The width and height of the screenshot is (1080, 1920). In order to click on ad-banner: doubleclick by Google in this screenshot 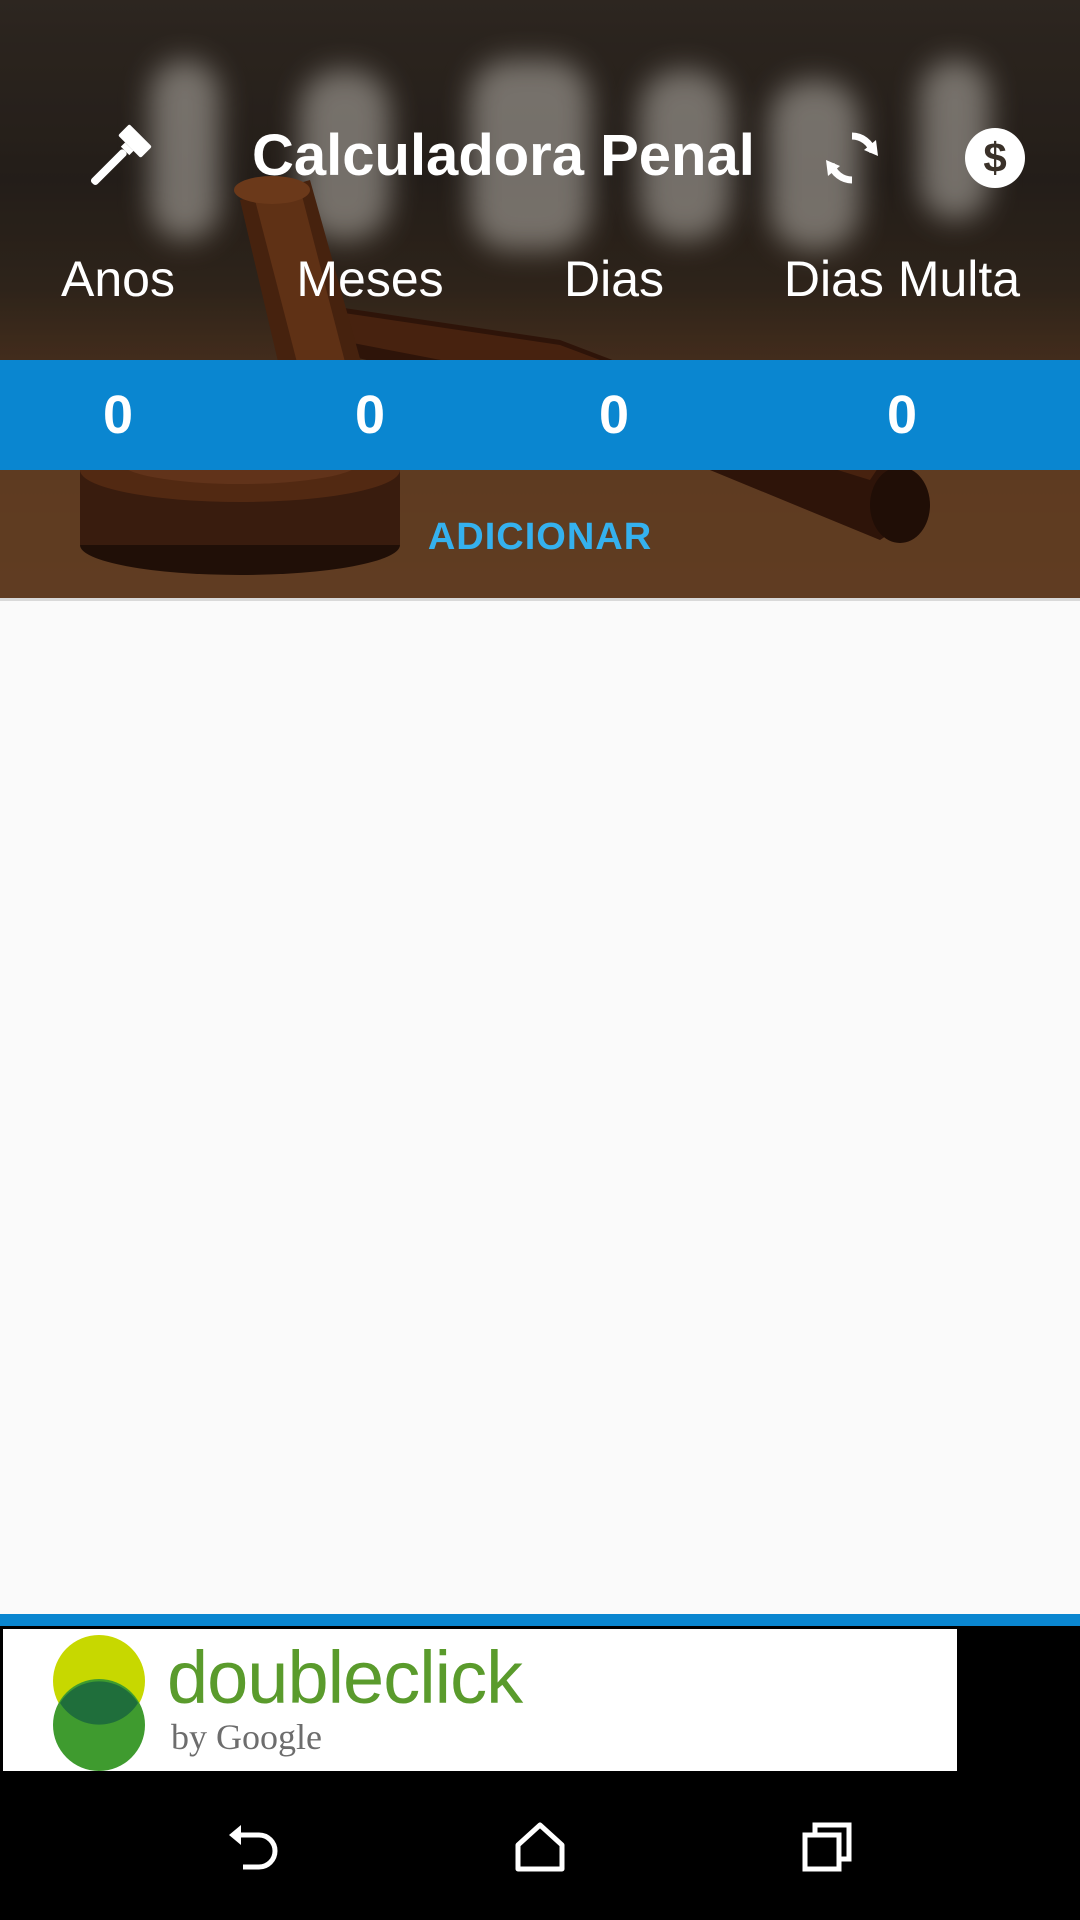, I will do `click(480, 1700)`.